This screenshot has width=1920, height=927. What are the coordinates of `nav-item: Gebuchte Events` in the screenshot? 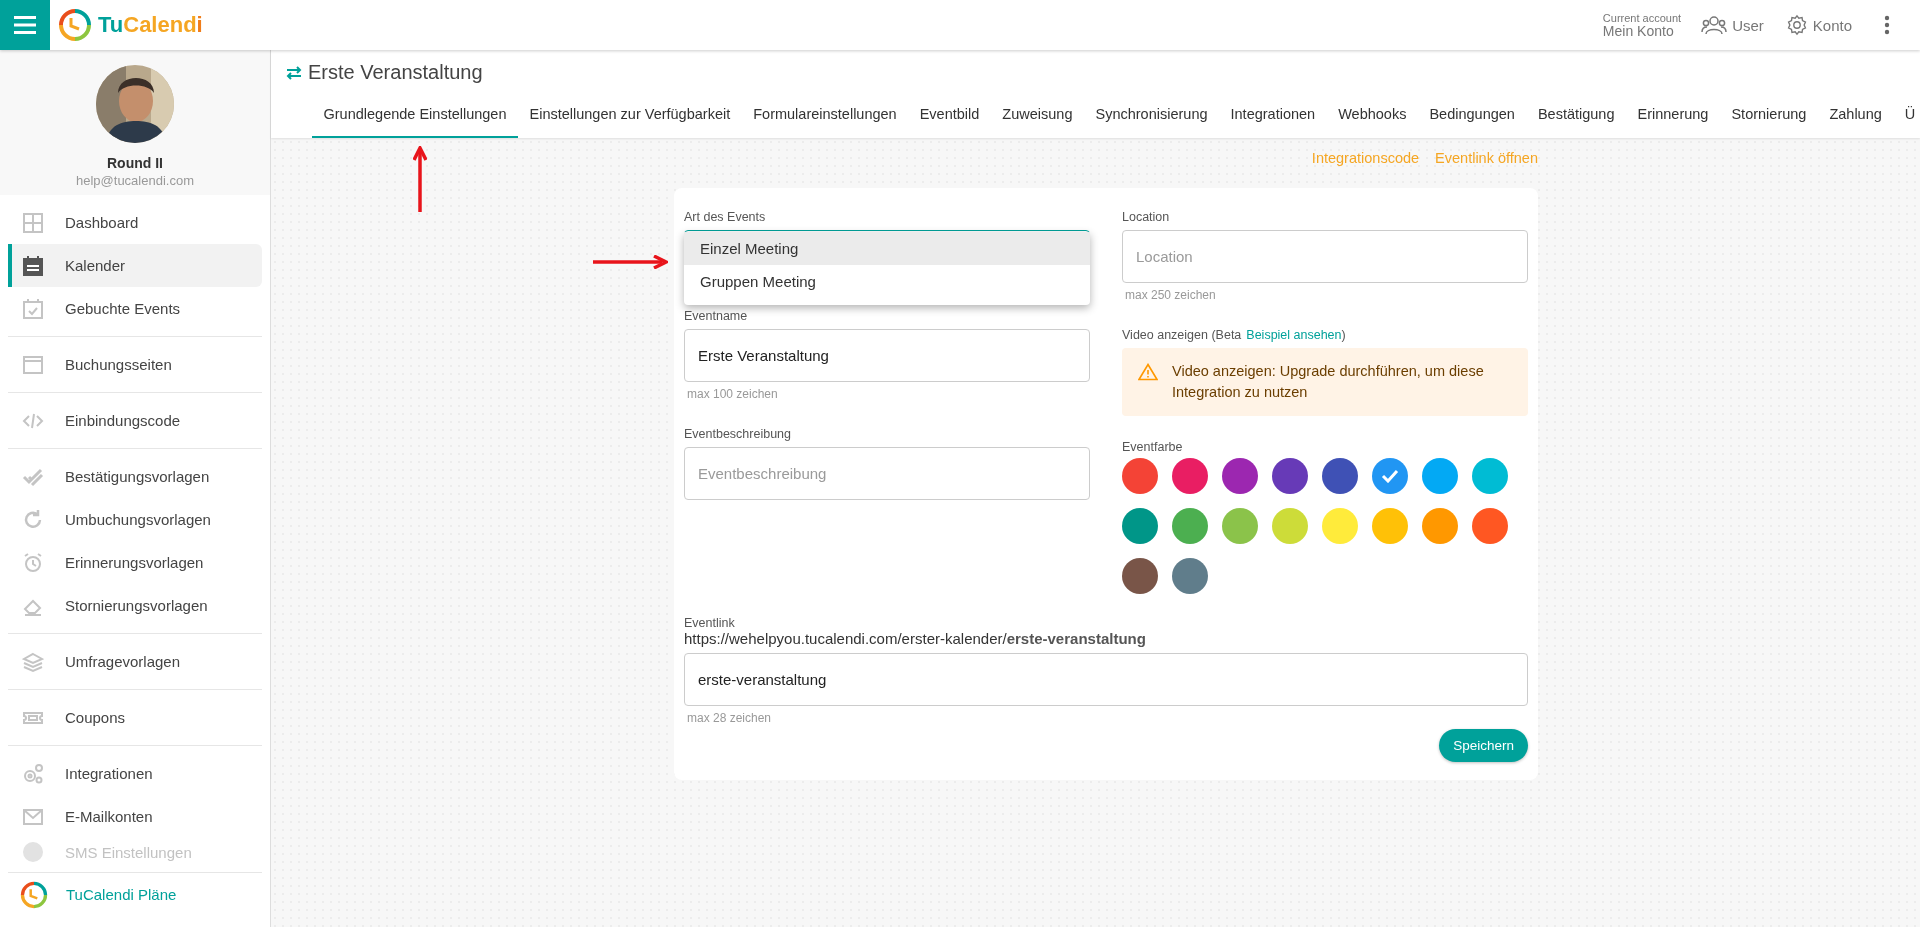 It's located at (135, 308).